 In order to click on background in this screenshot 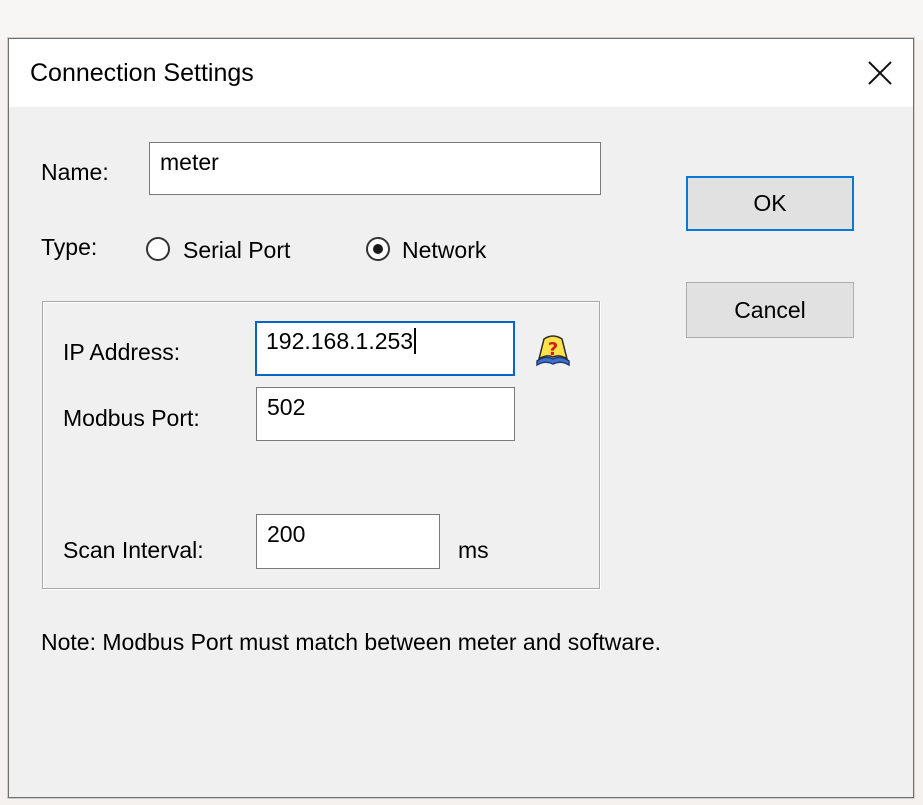, I will do `click(461, 20)`.